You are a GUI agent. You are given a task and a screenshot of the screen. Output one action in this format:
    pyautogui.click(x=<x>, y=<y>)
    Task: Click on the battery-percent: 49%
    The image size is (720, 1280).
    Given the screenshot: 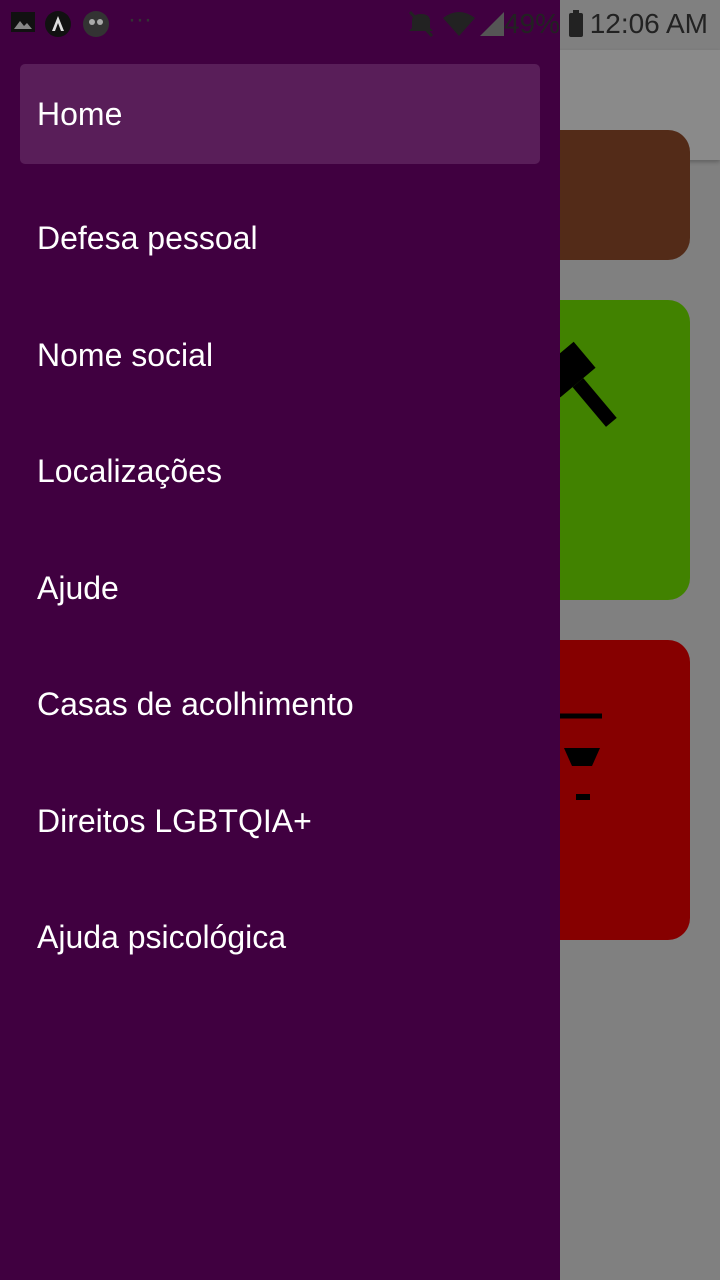 What is the action you would take?
    pyautogui.click(x=531, y=23)
    